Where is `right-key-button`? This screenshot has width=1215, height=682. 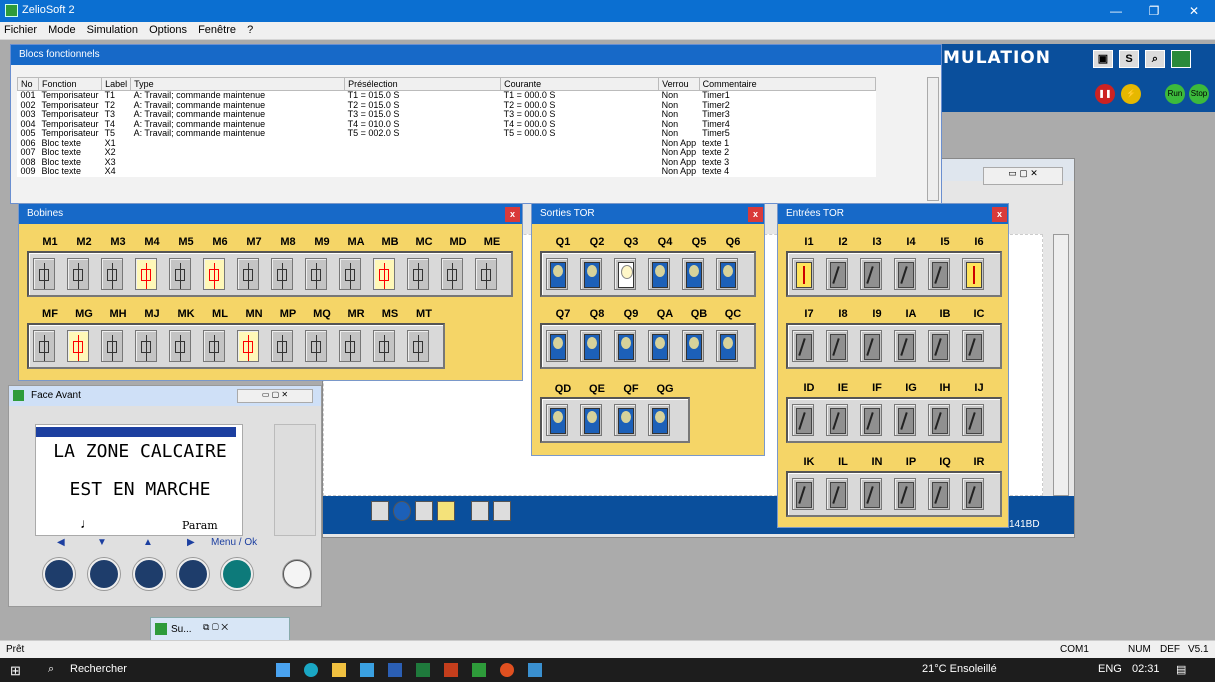
right-key-button is located at coordinates (193, 574).